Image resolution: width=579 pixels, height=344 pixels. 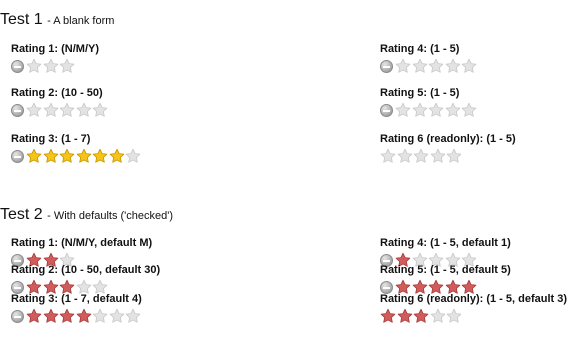 I want to click on rating-t2-r3: Rating 3: (1 - 7, default 4), so click(x=76, y=308).